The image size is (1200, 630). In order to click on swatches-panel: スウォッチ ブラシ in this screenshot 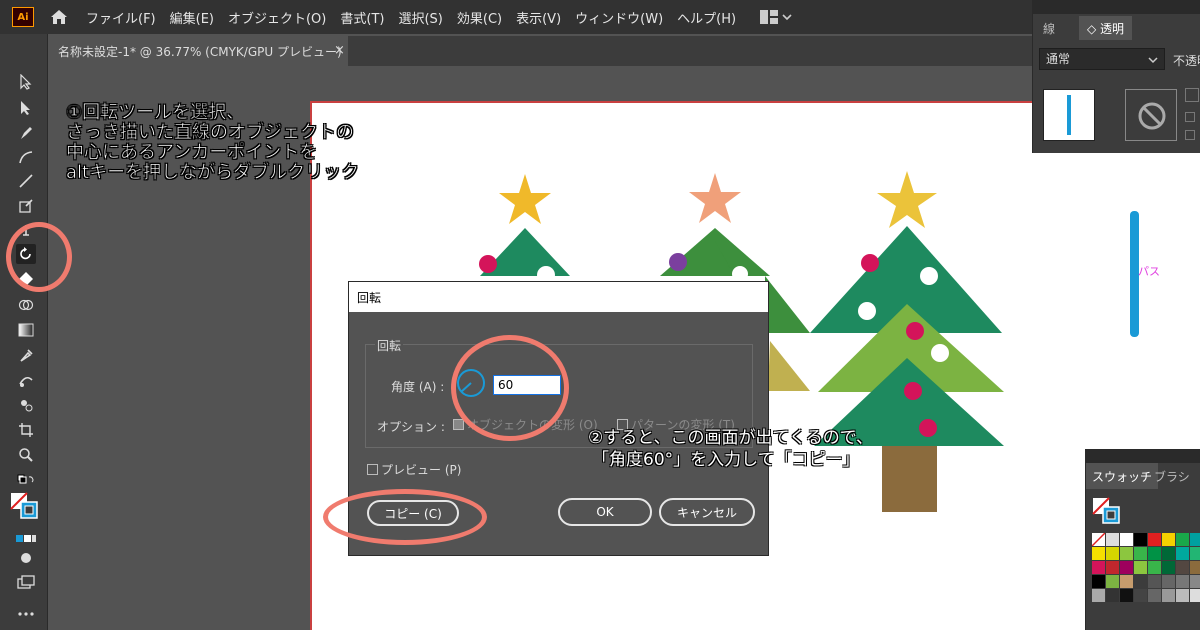, I will do `click(1142, 539)`.